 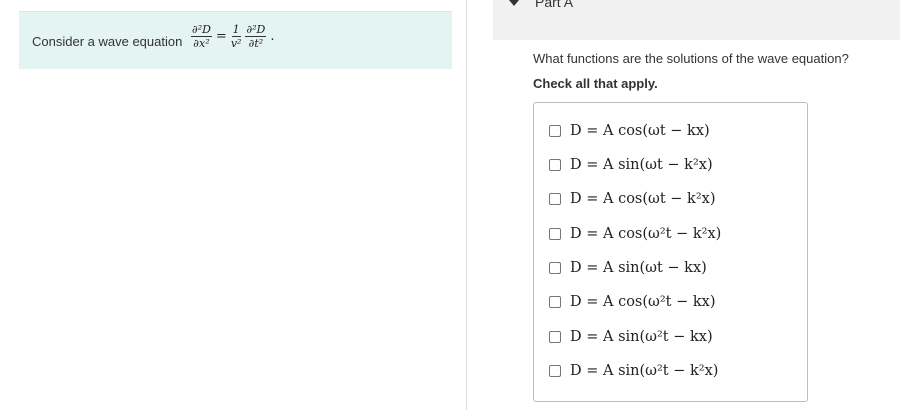 I want to click on part-header: Part A, so click(x=696, y=20).